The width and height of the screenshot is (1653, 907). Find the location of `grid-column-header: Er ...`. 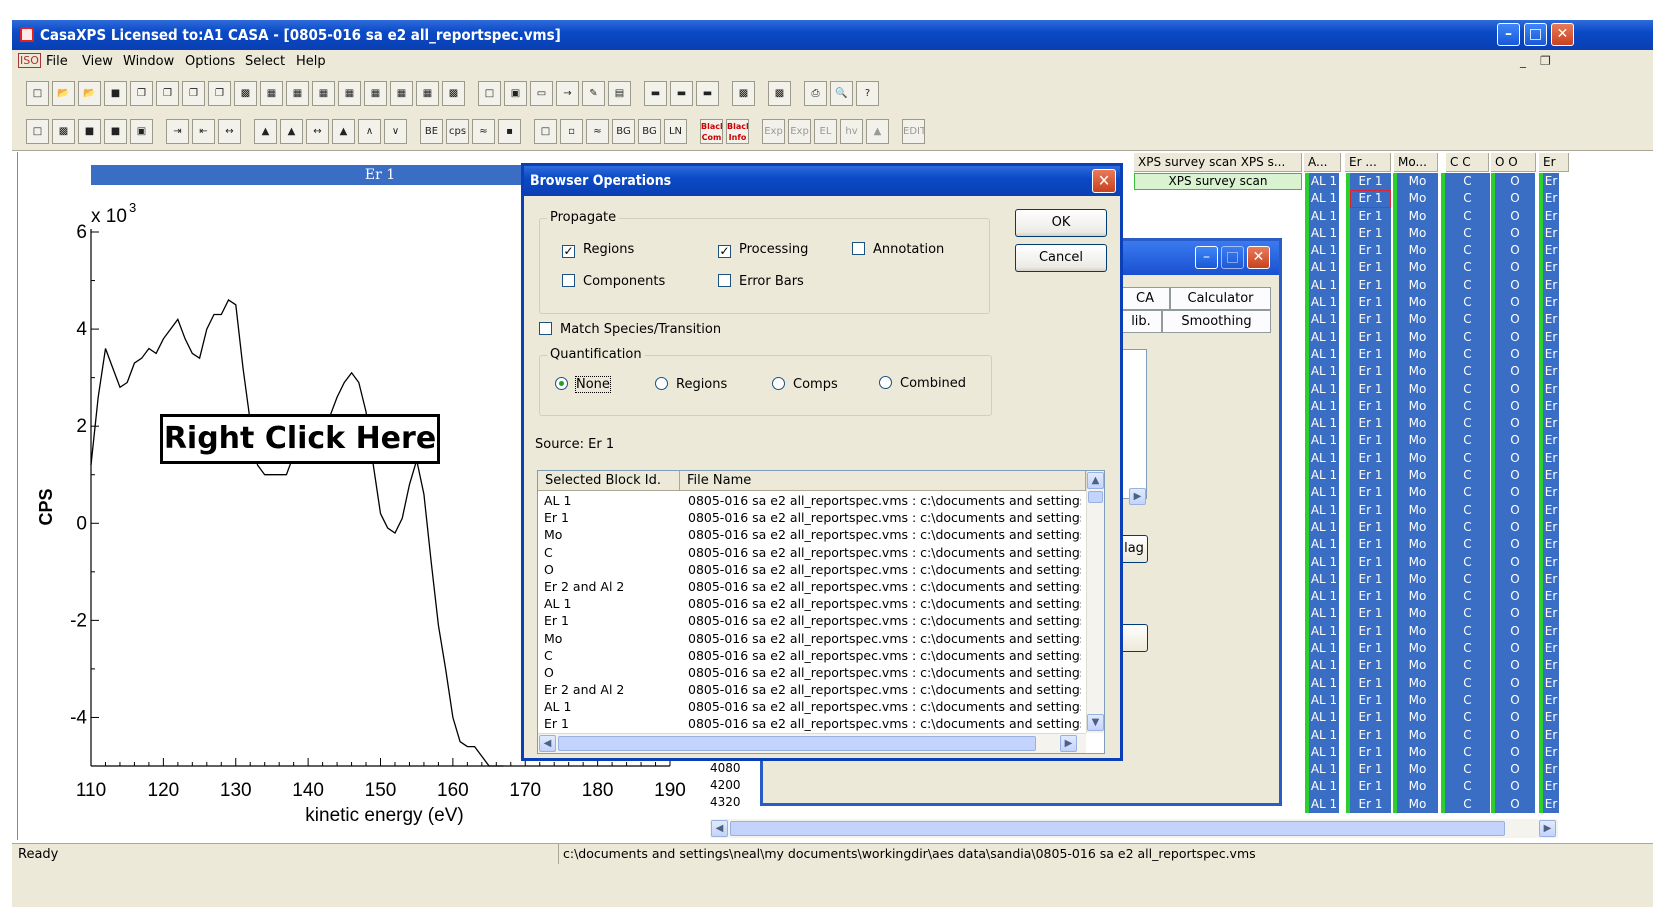

grid-column-header: Er ... is located at coordinates (1368, 162).